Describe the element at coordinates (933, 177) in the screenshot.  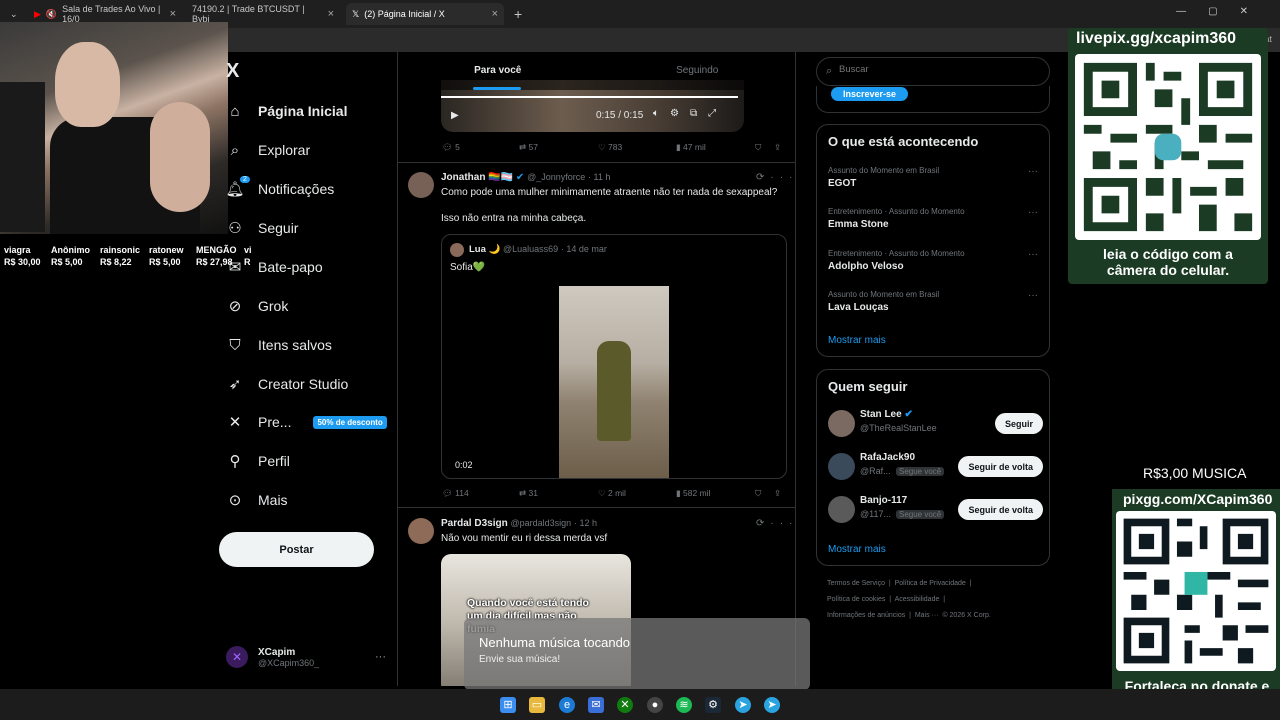
I see `trend-item: Assunto do Momento em Brasil EGOT ···` at that location.